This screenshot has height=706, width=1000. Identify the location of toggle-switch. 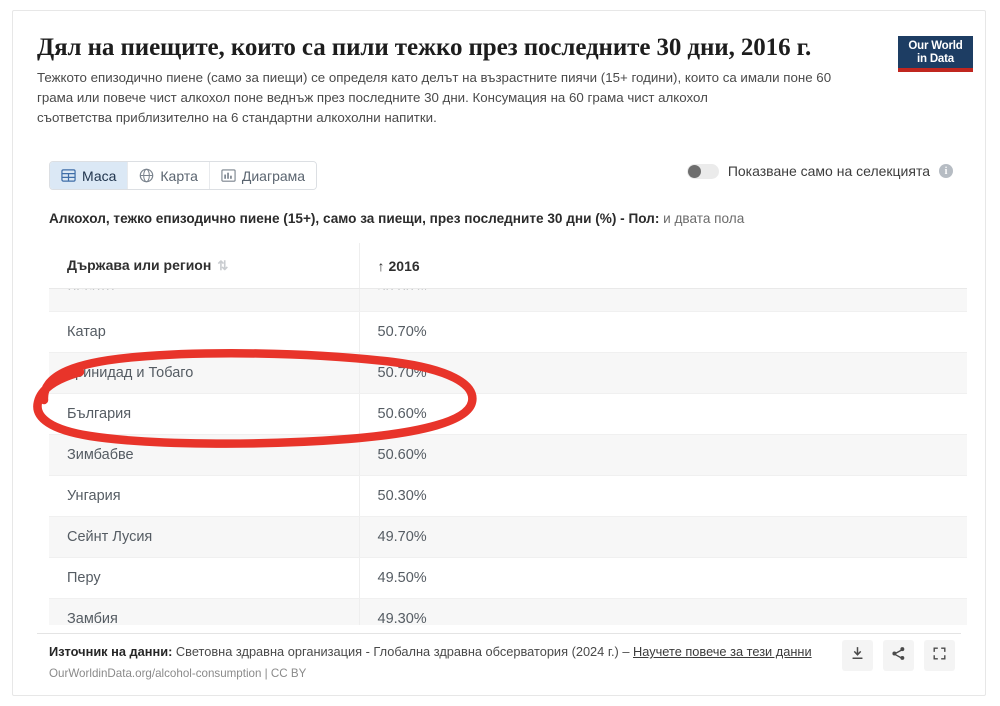
(702, 171).